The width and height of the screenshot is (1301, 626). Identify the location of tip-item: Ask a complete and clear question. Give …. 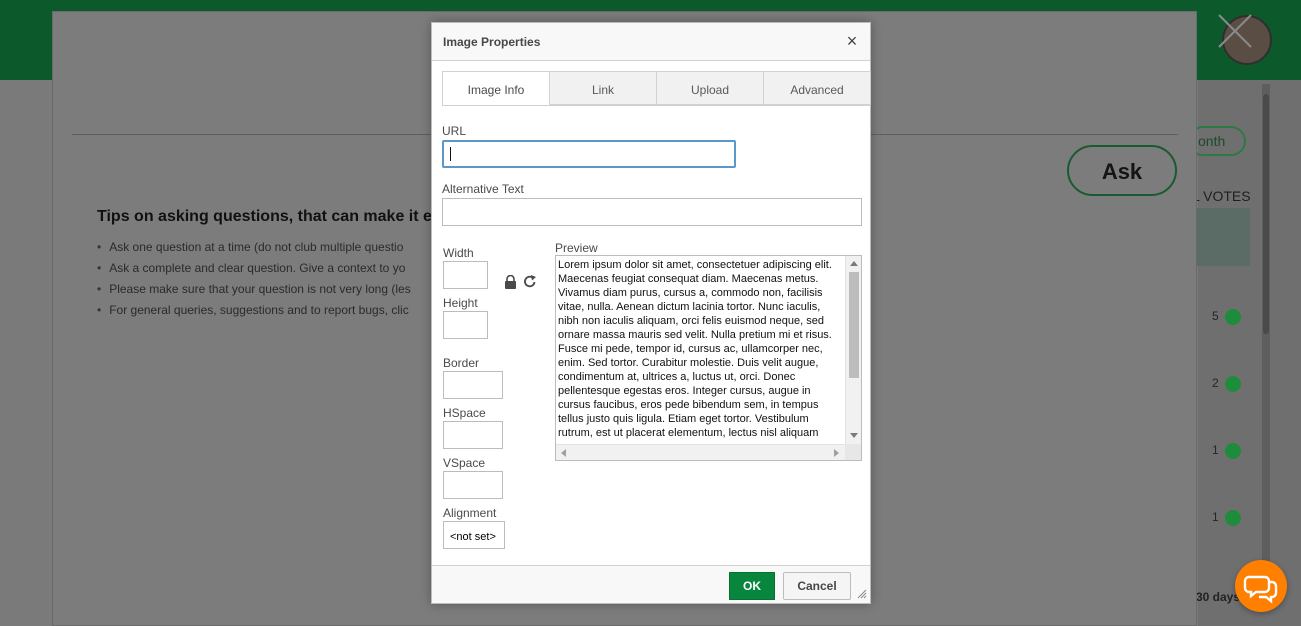
(254, 271).